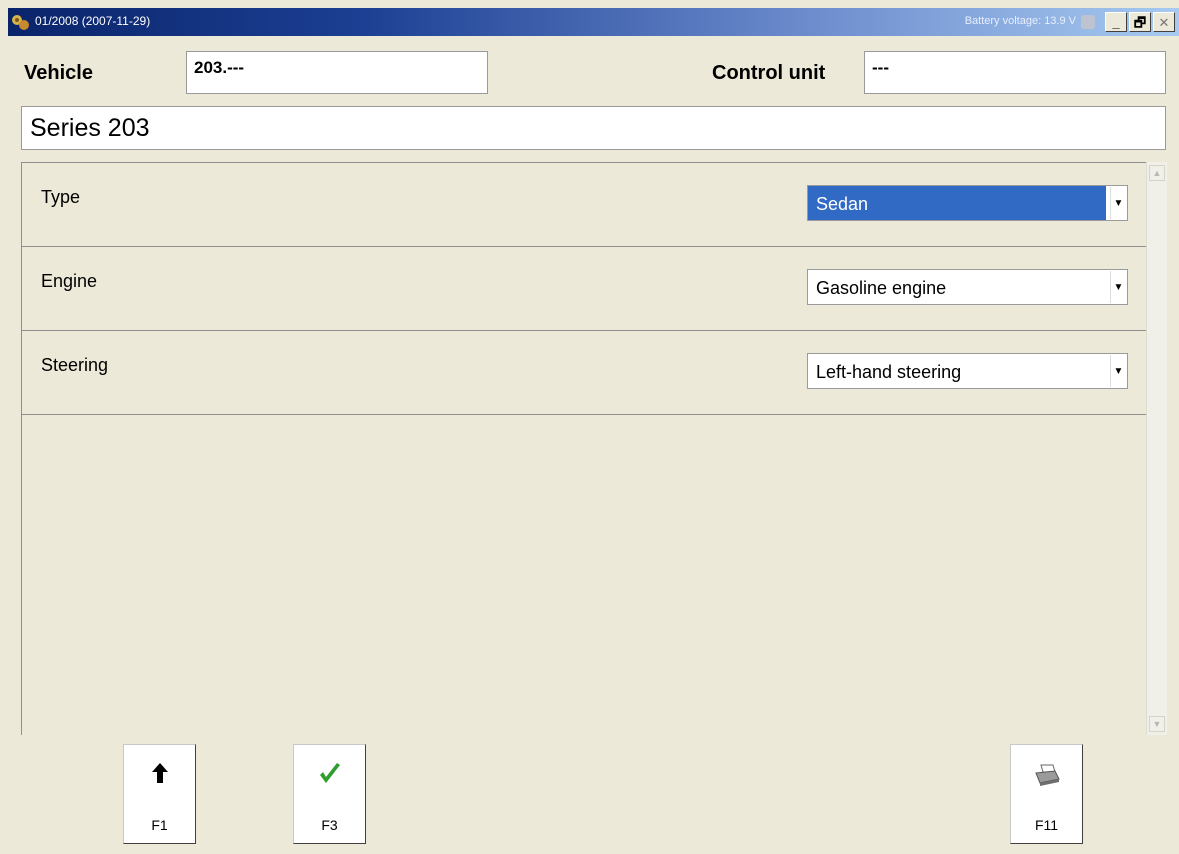 The image size is (1179, 854). What do you see at coordinates (329, 776) in the screenshot?
I see `checkmark-icon` at bounding box center [329, 776].